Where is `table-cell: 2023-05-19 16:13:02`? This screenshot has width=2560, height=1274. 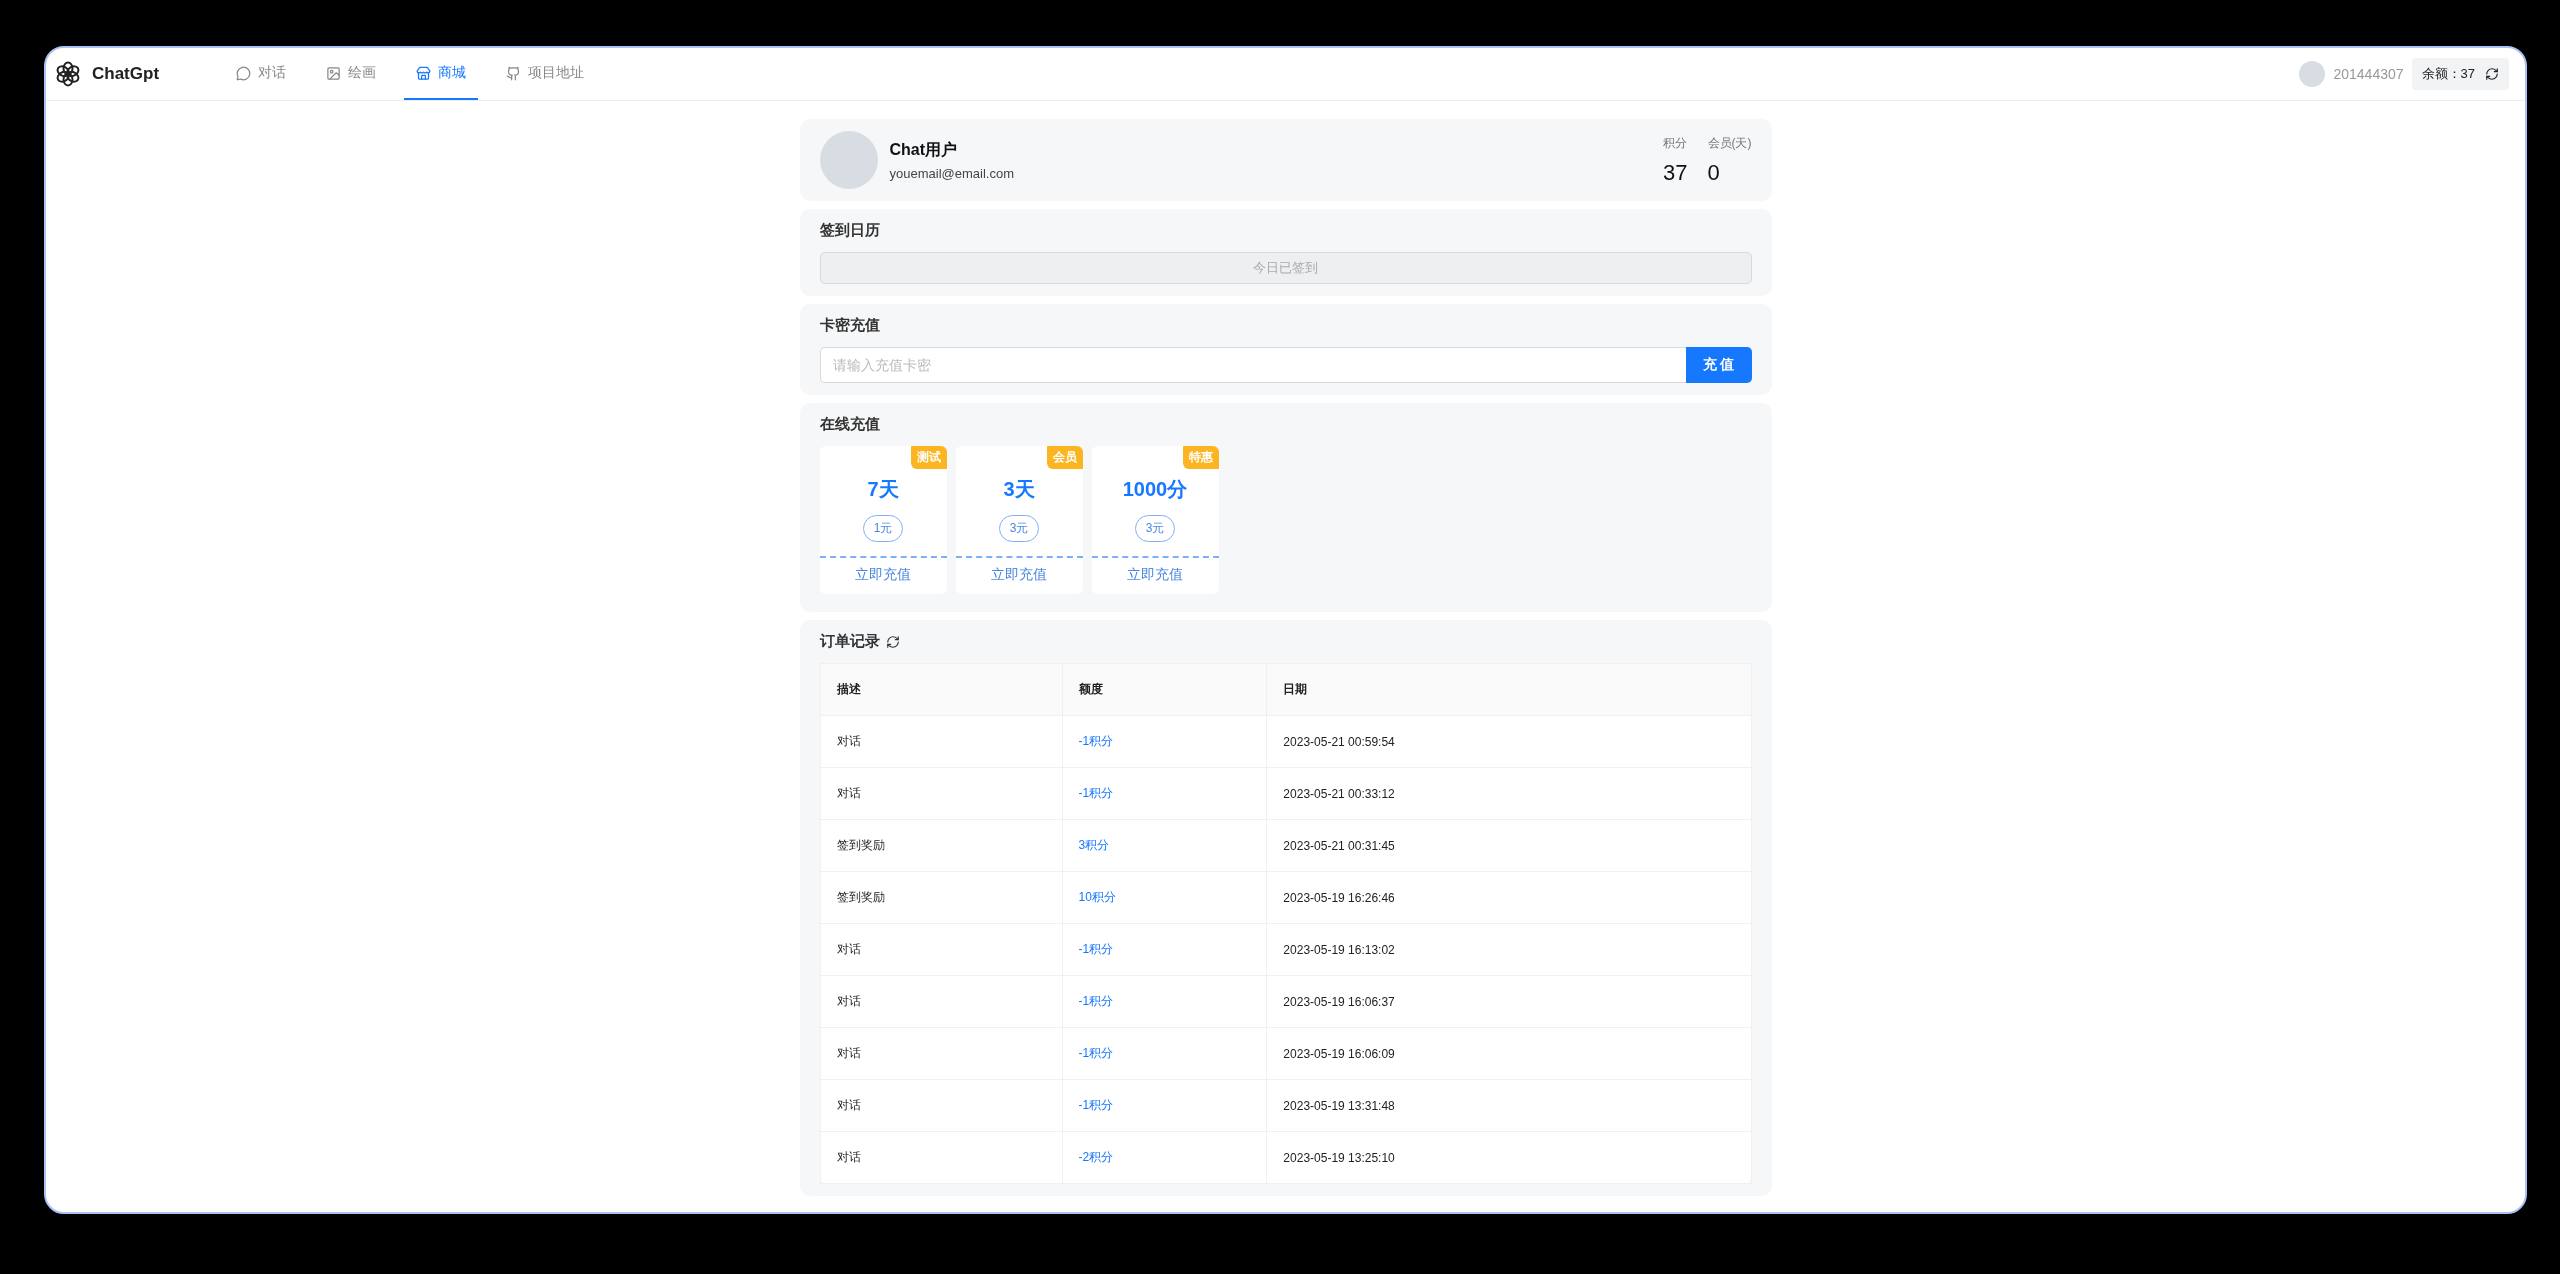
table-cell: 2023-05-19 16:13:02 is located at coordinates (1508, 949).